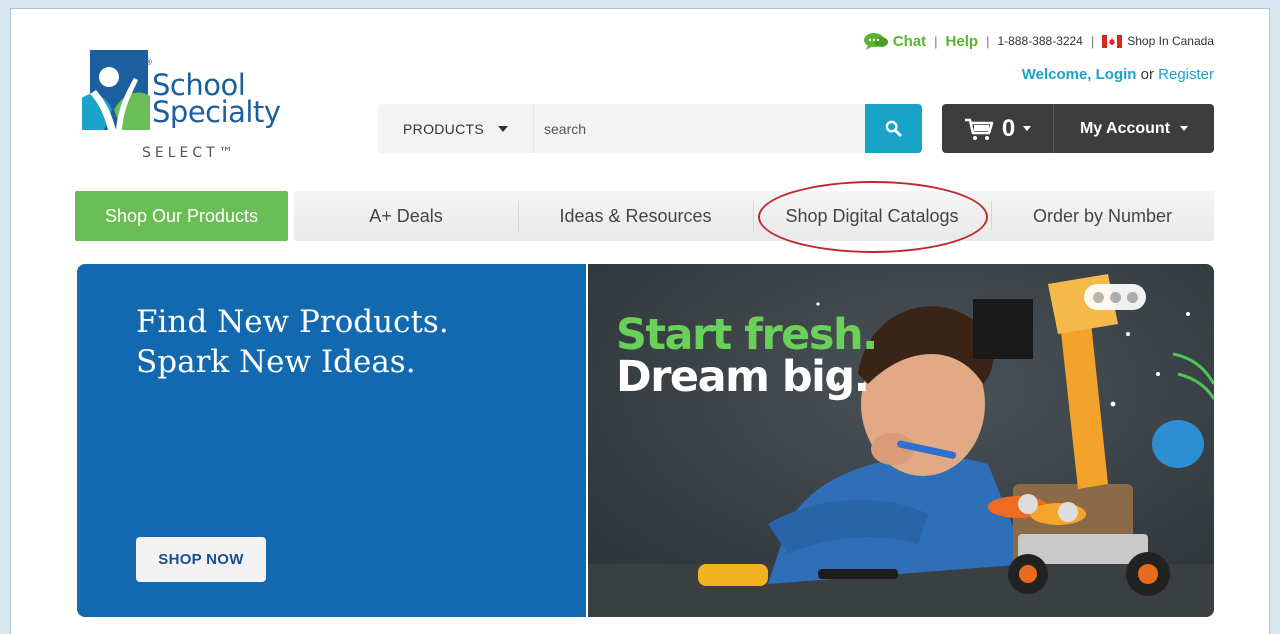  Describe the element at coordinates (292, 342) in the screenshot. I see `hero-headline: Find New Products. Spark New Ideas.` at that location.